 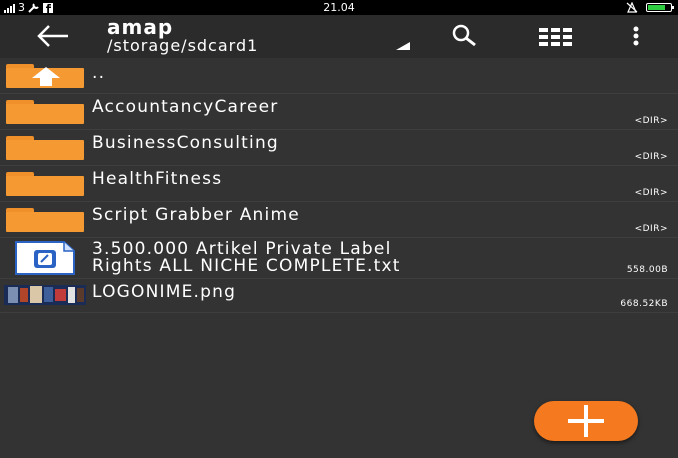 I want to click on overflow-menu-icon, so click(x=636, y=36).